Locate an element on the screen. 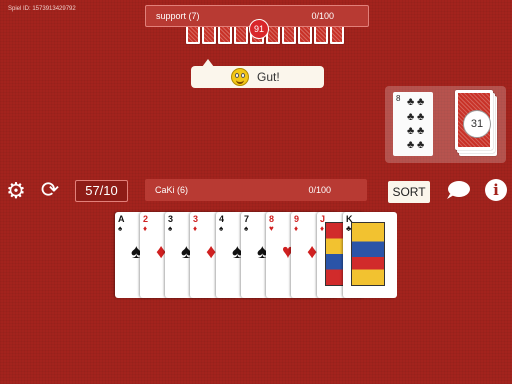 Image resolution: width=512 pixels, height=384 pixels. stock-count: 31 is located at coordinates (477, 124).